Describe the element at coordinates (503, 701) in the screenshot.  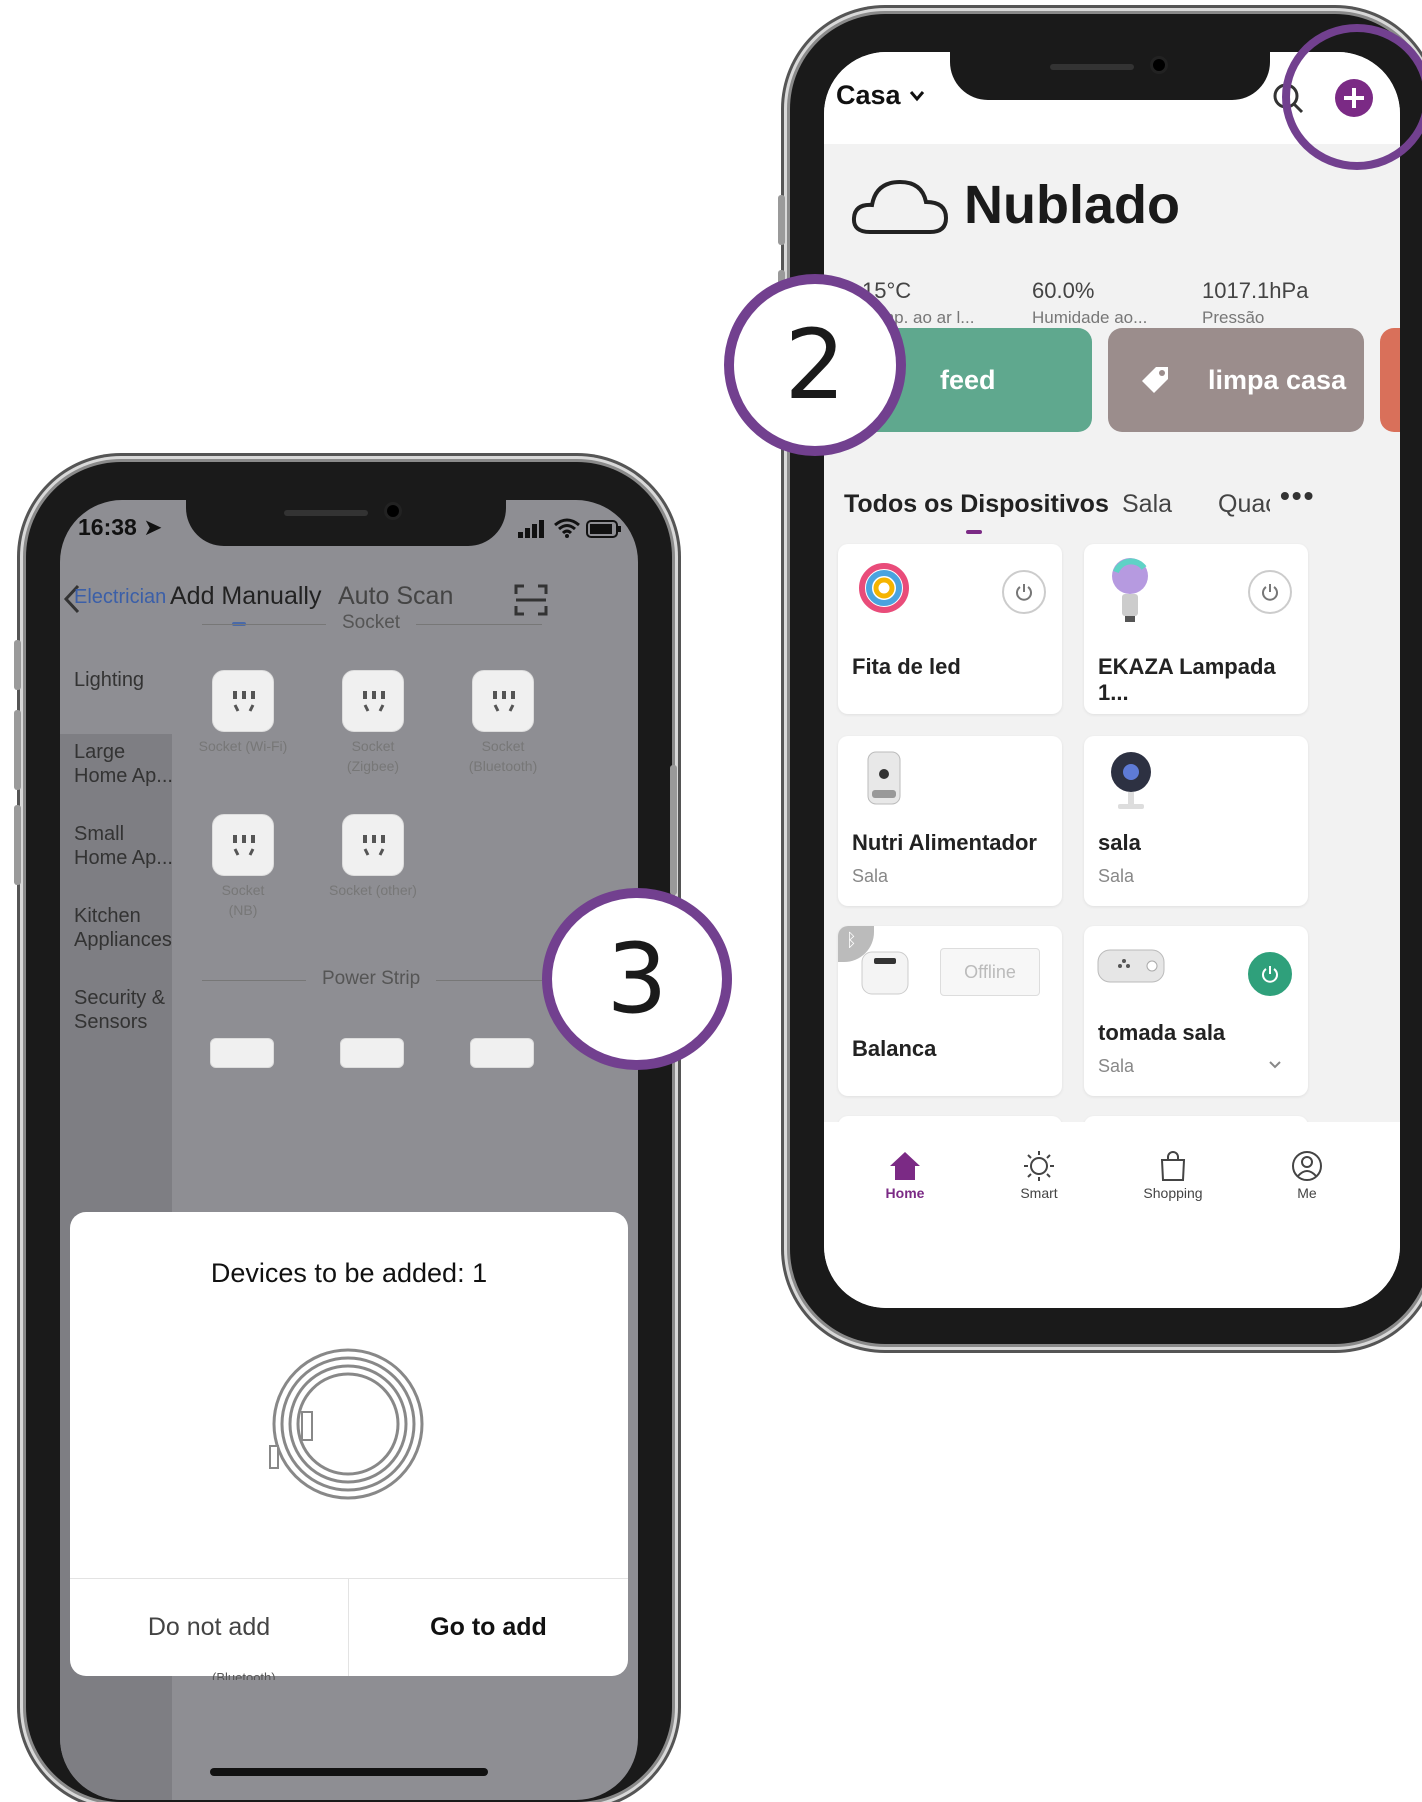
I see `socket-bluetooth-icon` at that location.